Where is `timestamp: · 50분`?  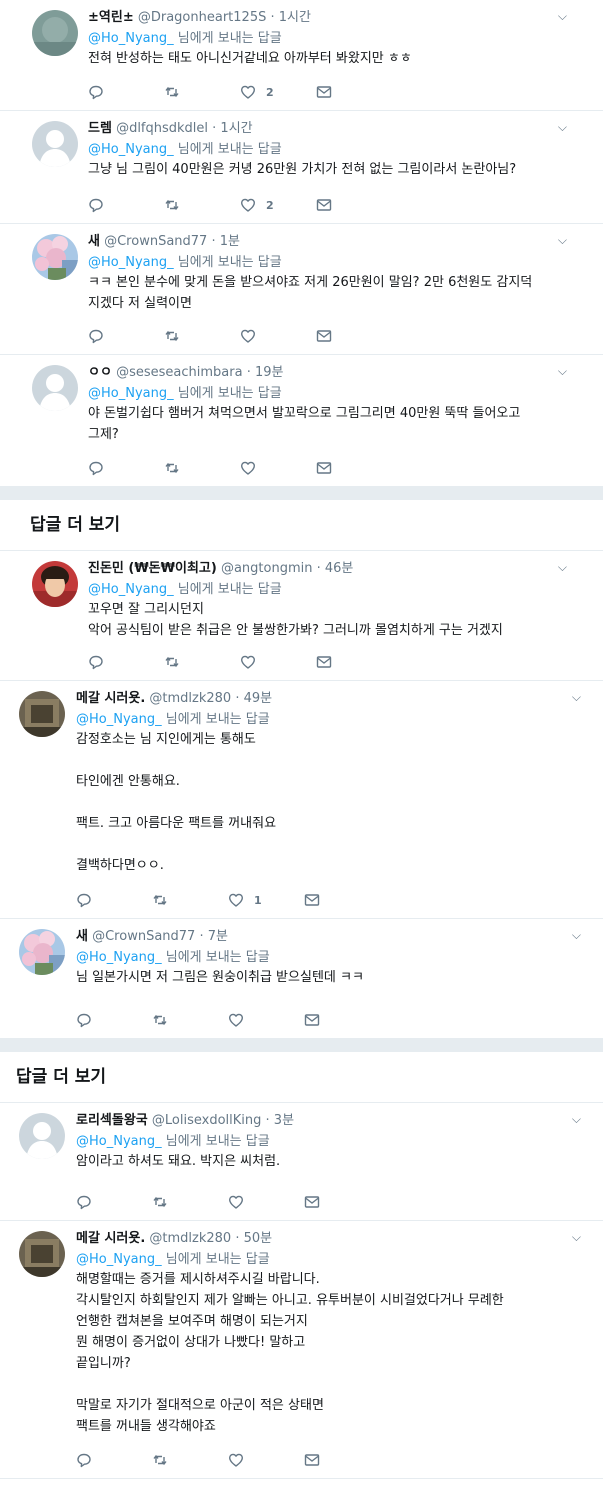 timestamp: · 50분 is located at coordinates (253, 1238).